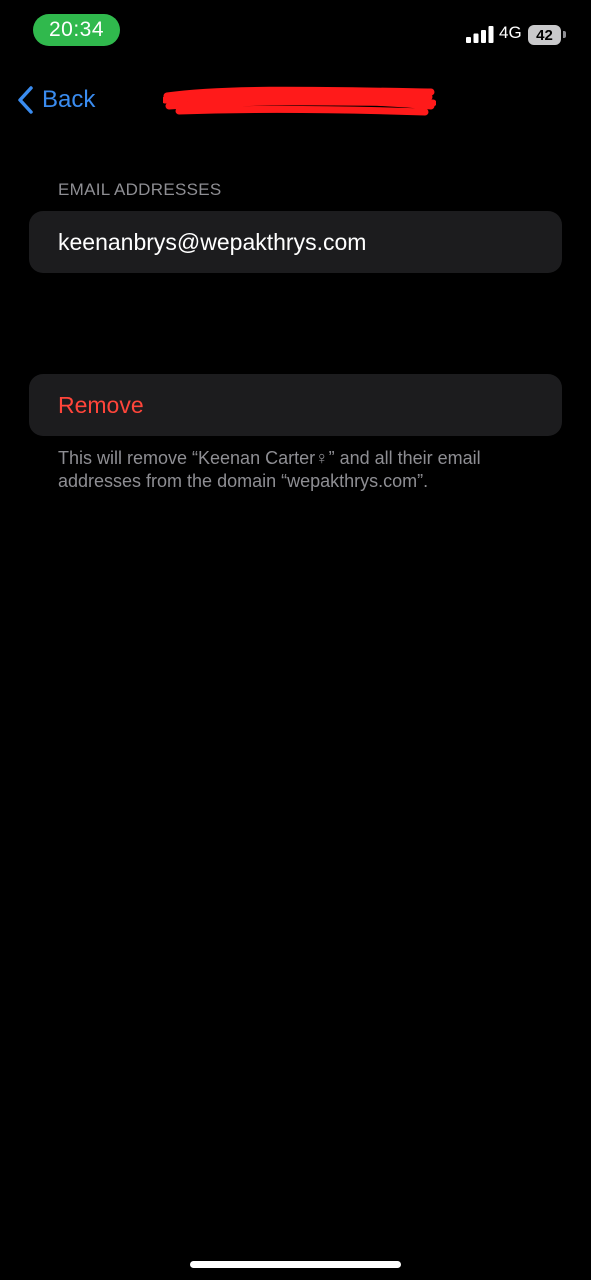 The width and height of the screenshot is (591, 1280). I want to click on back-label: Back, so click(69, 99).